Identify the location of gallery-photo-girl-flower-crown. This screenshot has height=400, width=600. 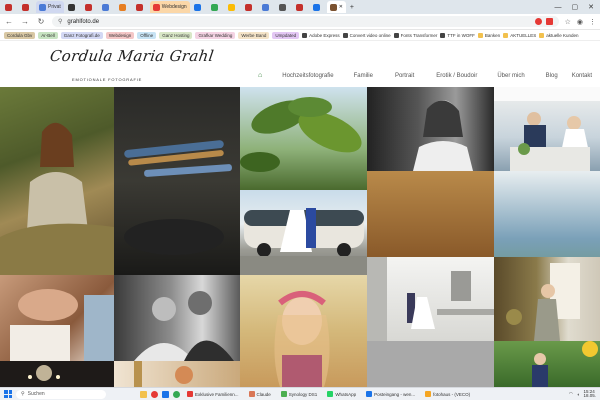
(303, 331).